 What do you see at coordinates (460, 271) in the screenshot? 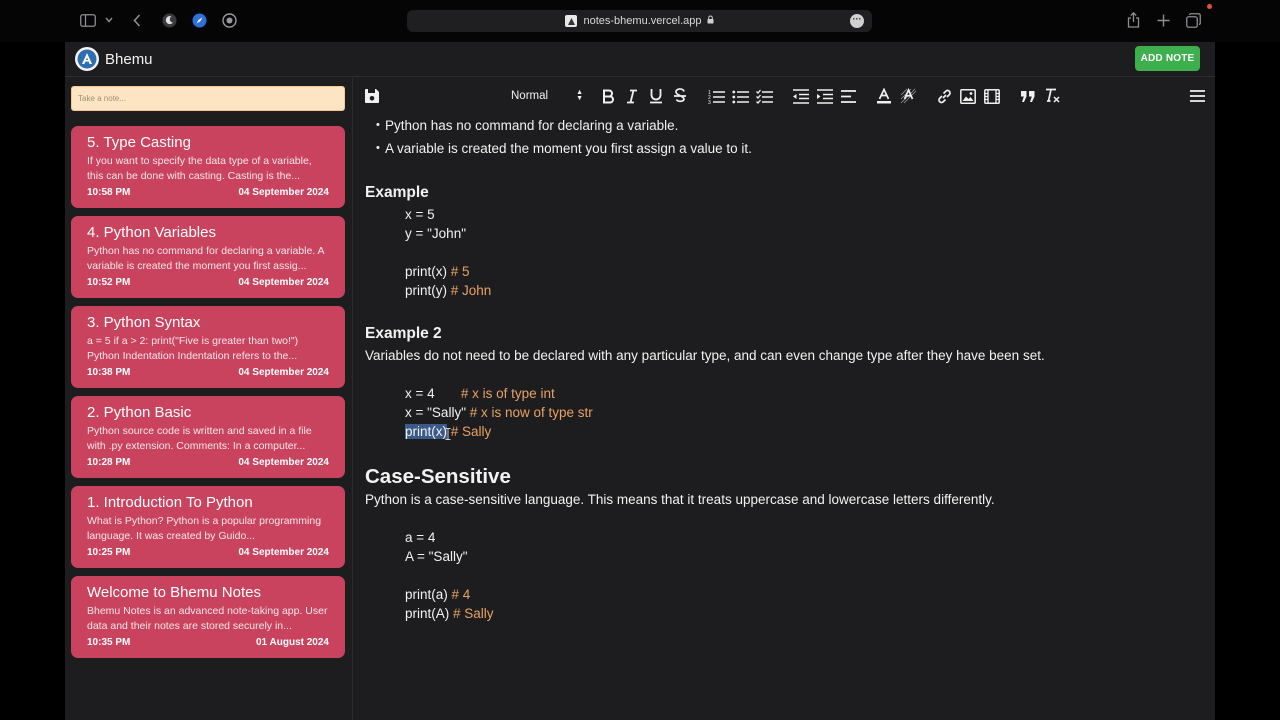
I see `code-comment: # 5` at bounding box center [460, 271].